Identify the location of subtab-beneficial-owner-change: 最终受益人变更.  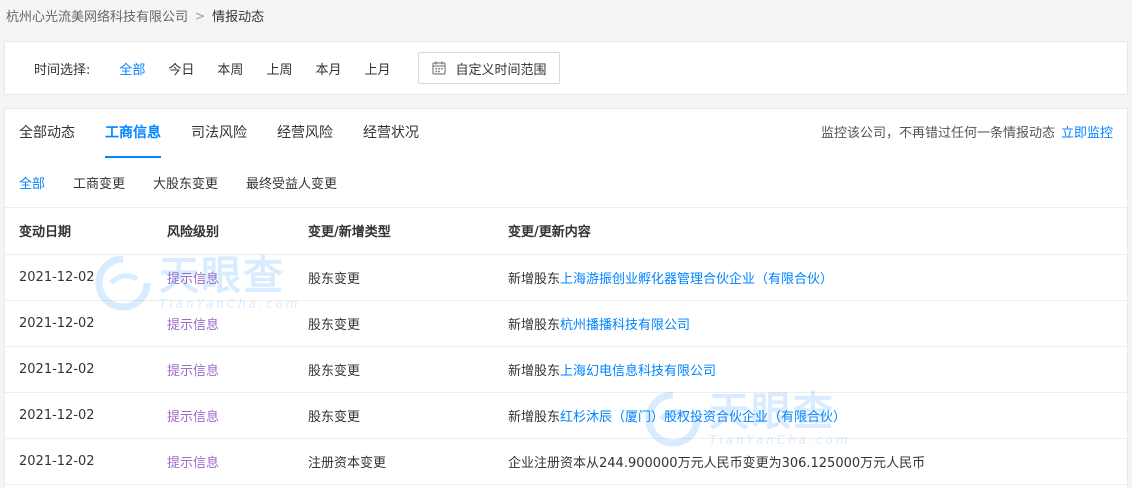
(291, 182).